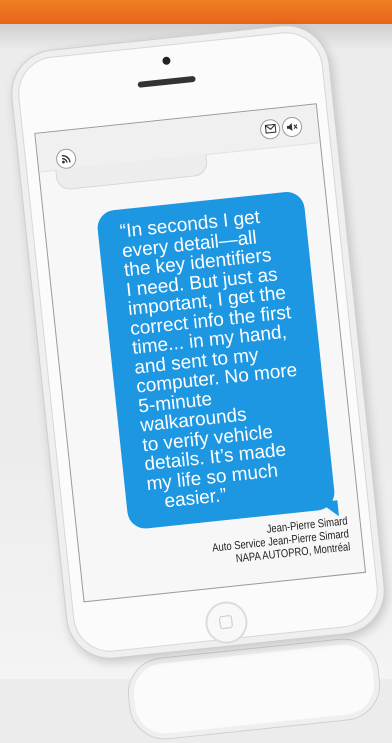  What do you see at coordinates (166, 81) in the screenshot?
I see `speaker-grille` at bounding box center [166, 81].